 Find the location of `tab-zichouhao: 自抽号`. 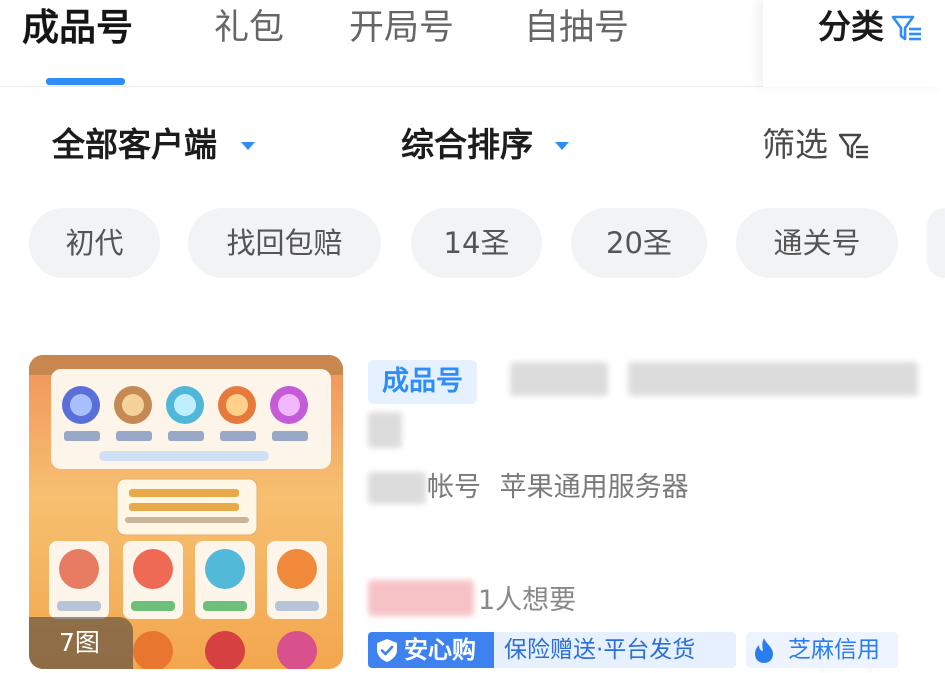

tab-zichouhao: 自抽号 is located at coordinates (576, 28).